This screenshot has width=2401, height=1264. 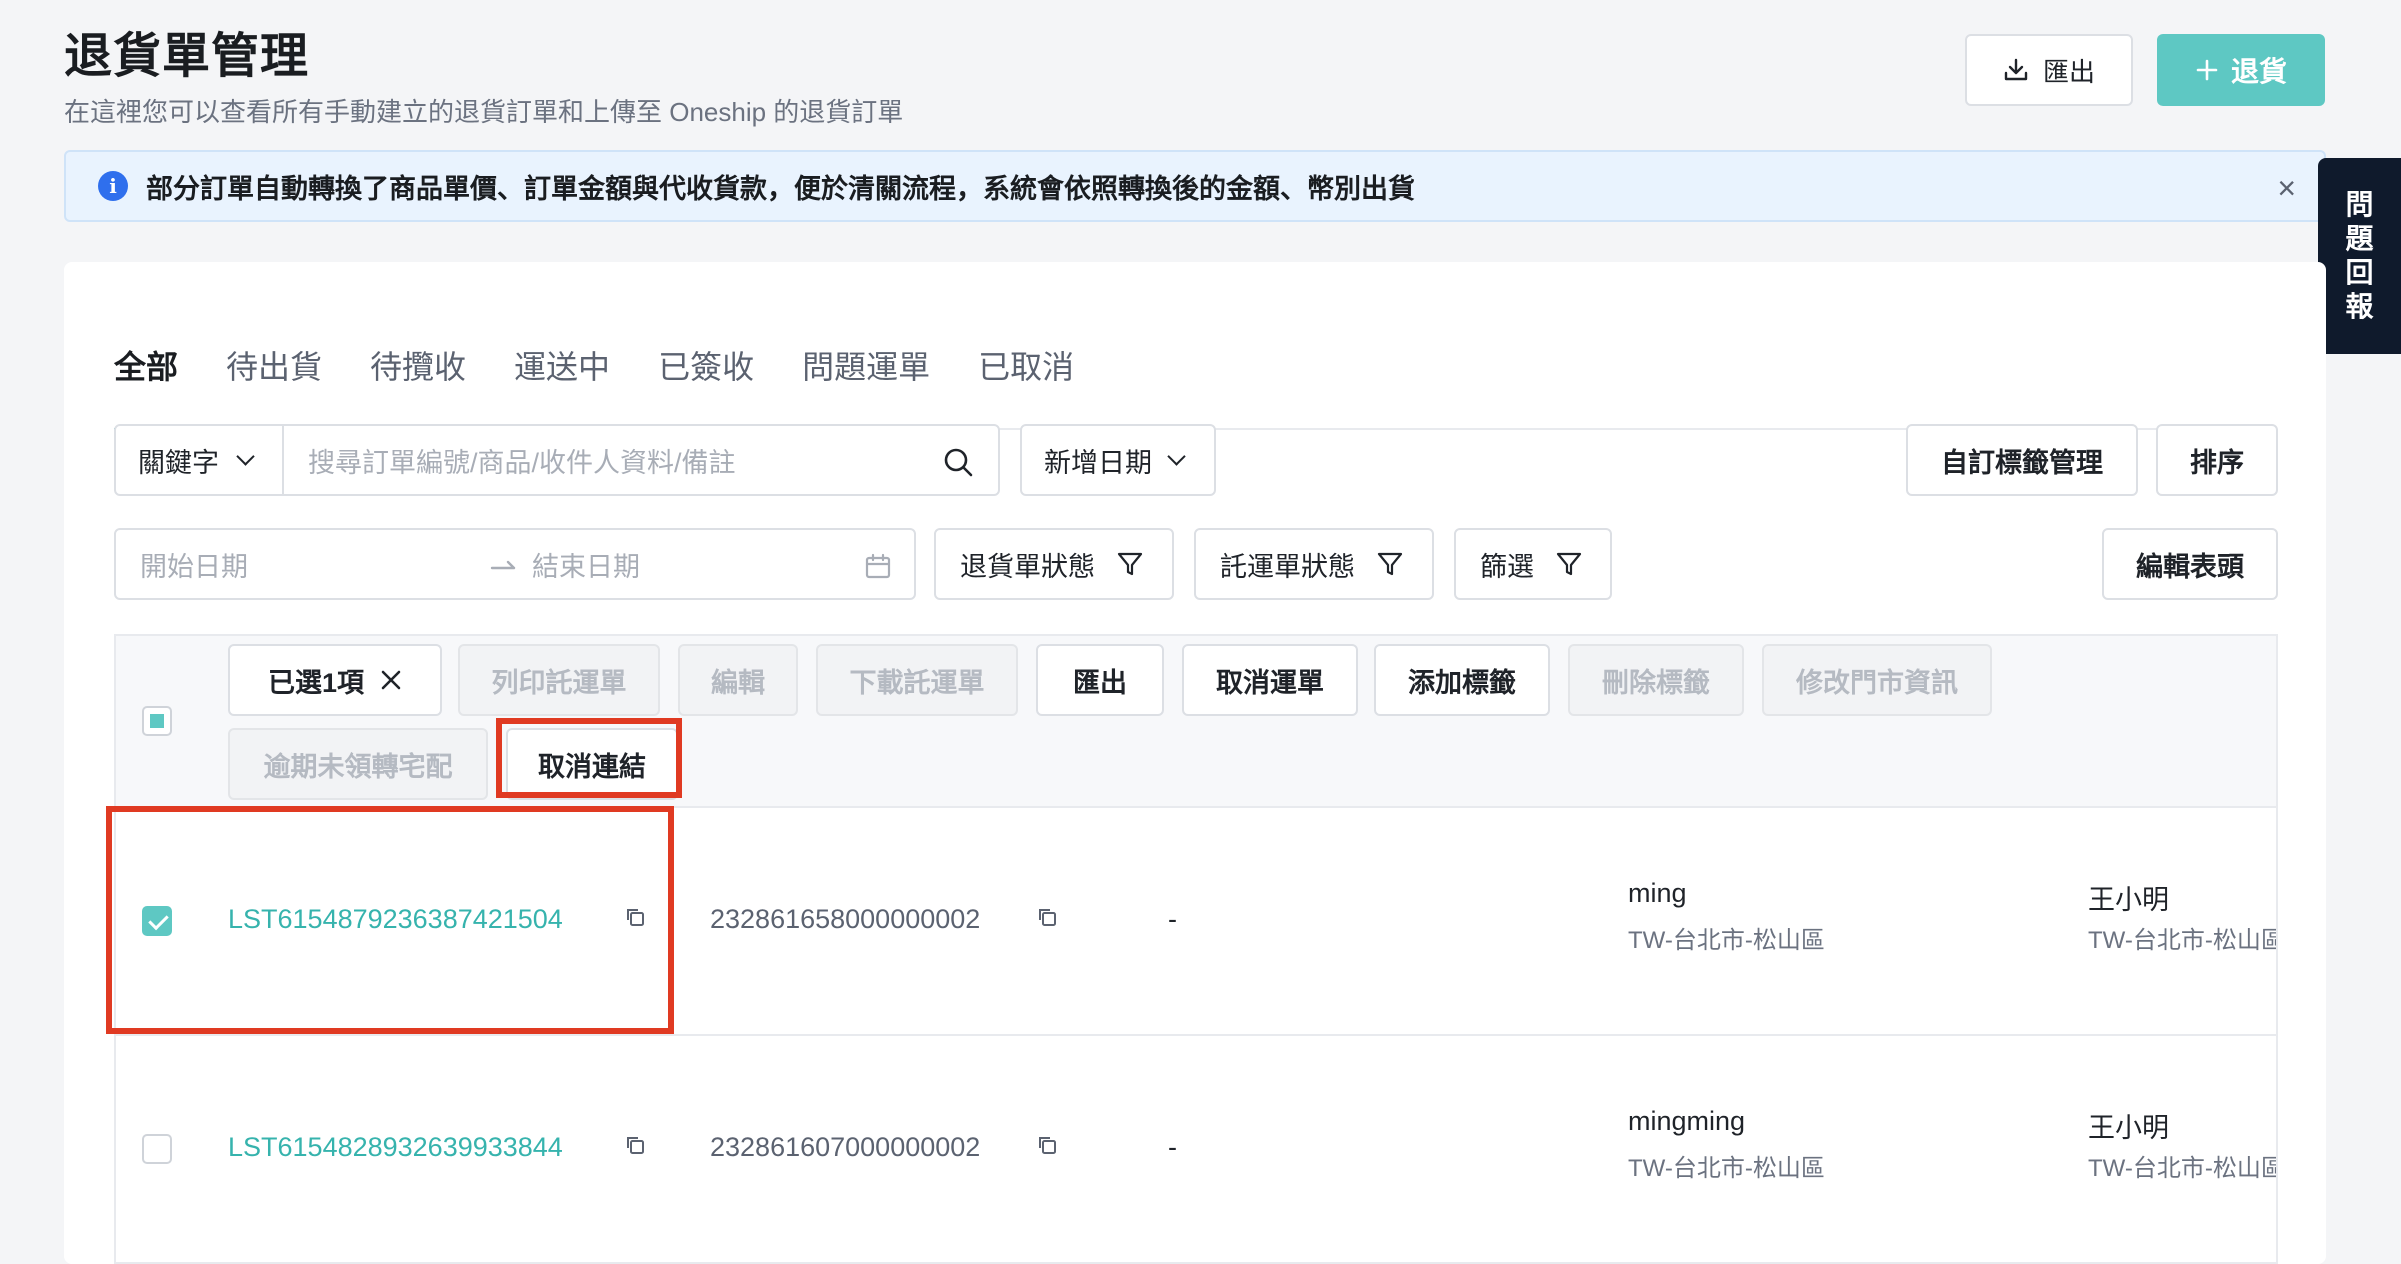 I want to click on status-tabs: 全部 待出貨 待攬收 運送中 已簽收 問題運單 已取消, so click(x=1195, y=366).